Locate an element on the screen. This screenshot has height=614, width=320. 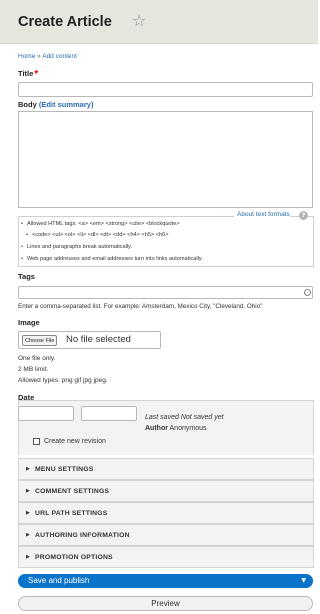
star-icon: ☆ is located at coordinates (139, 21).